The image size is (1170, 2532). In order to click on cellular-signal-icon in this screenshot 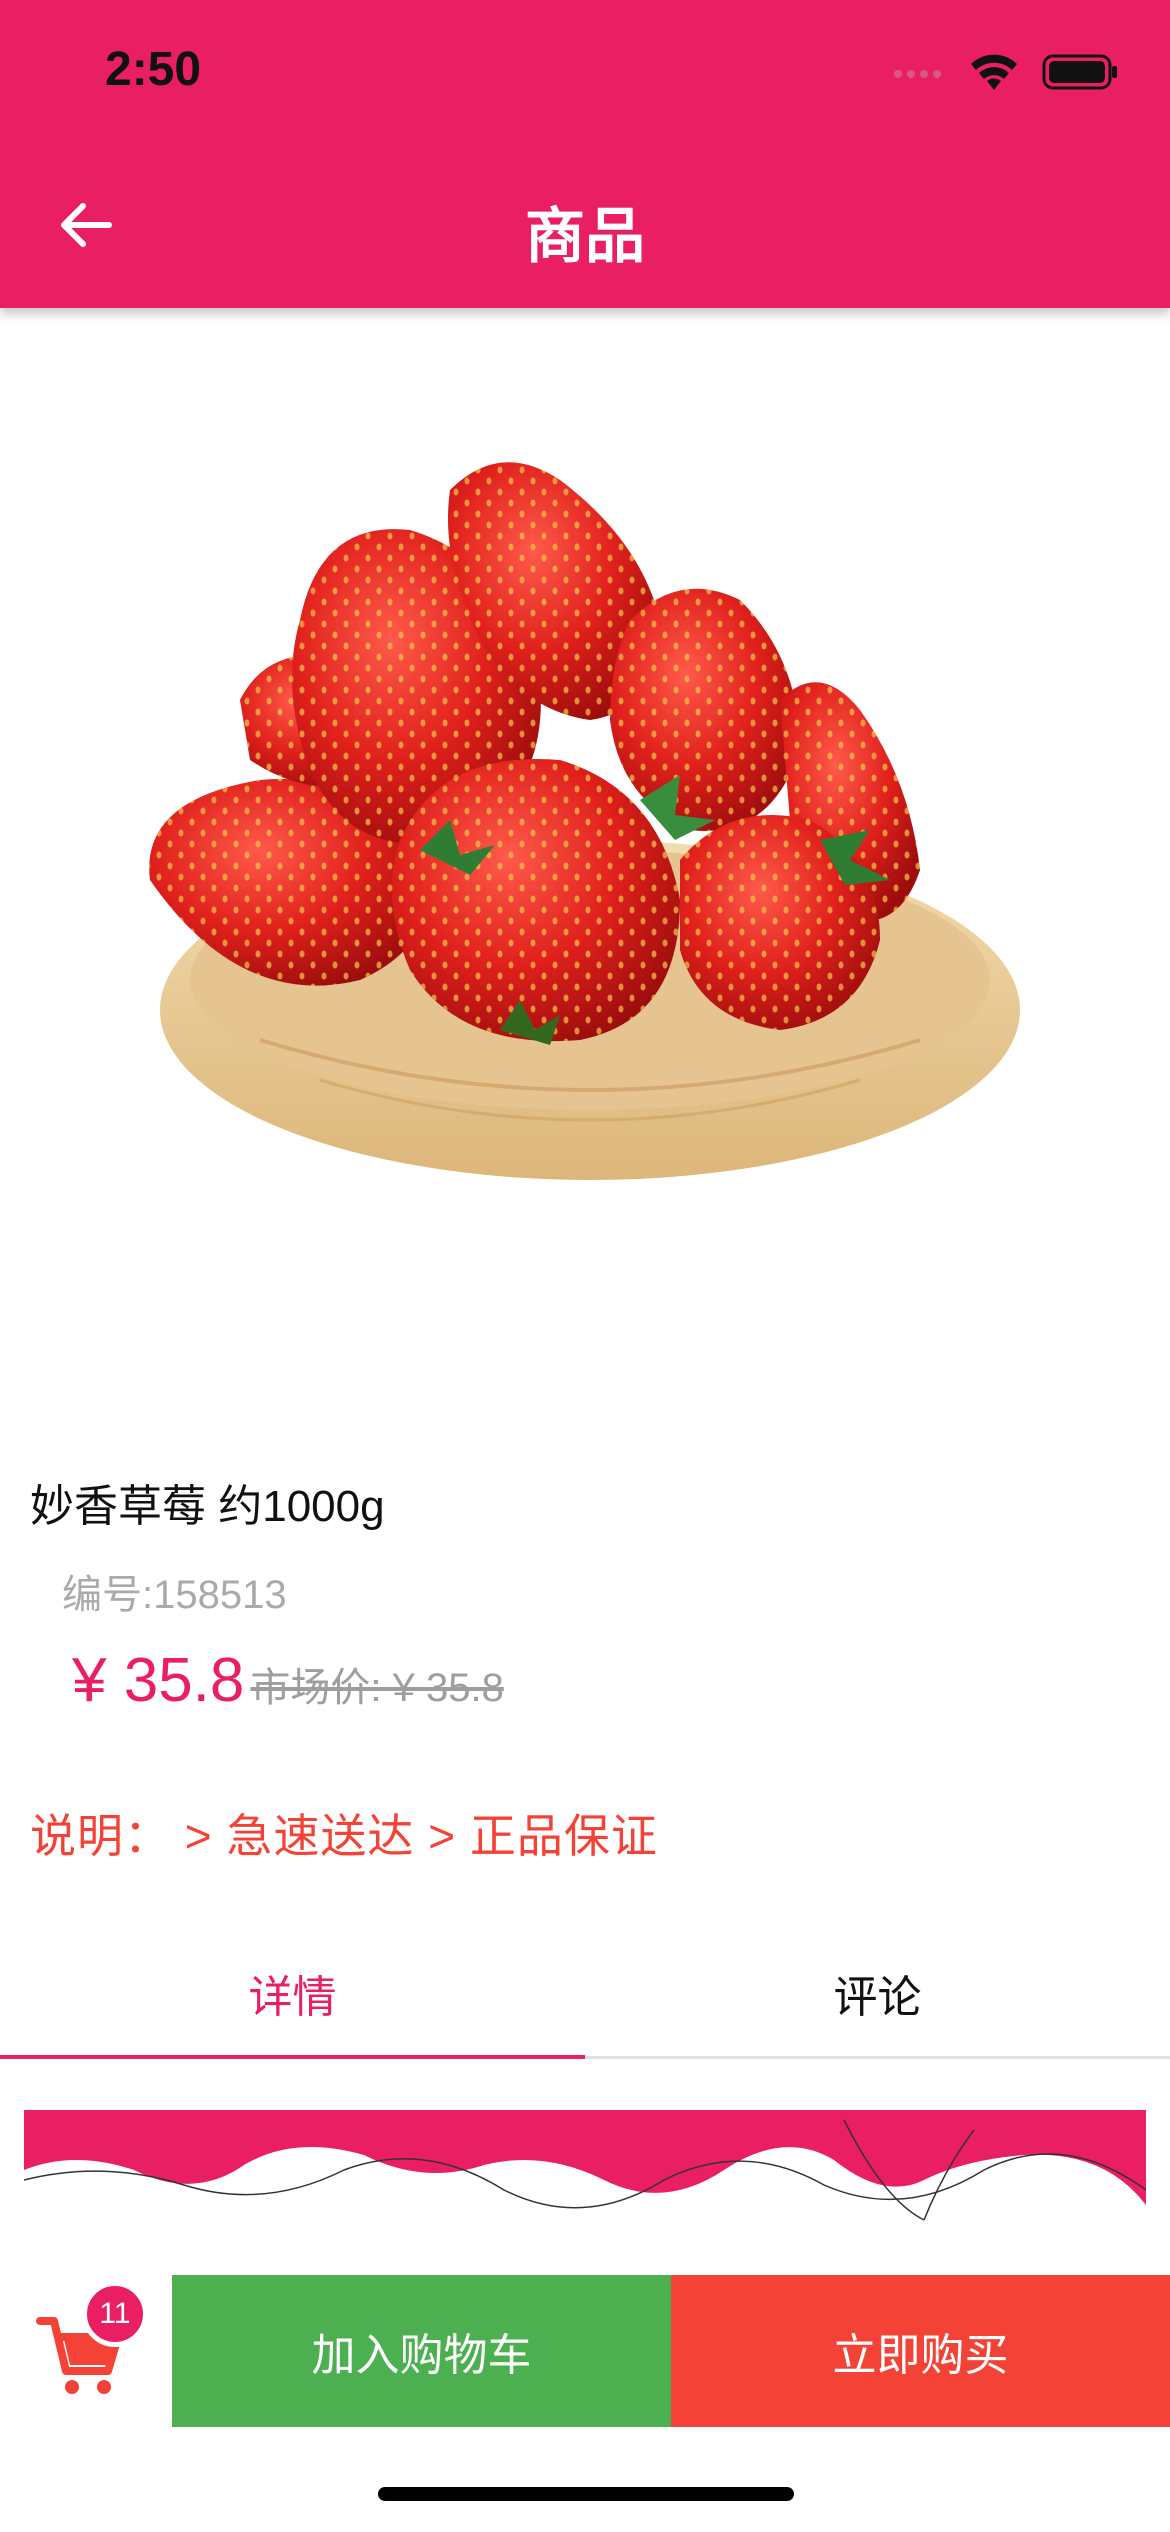, I will do `click(917, 74)`.